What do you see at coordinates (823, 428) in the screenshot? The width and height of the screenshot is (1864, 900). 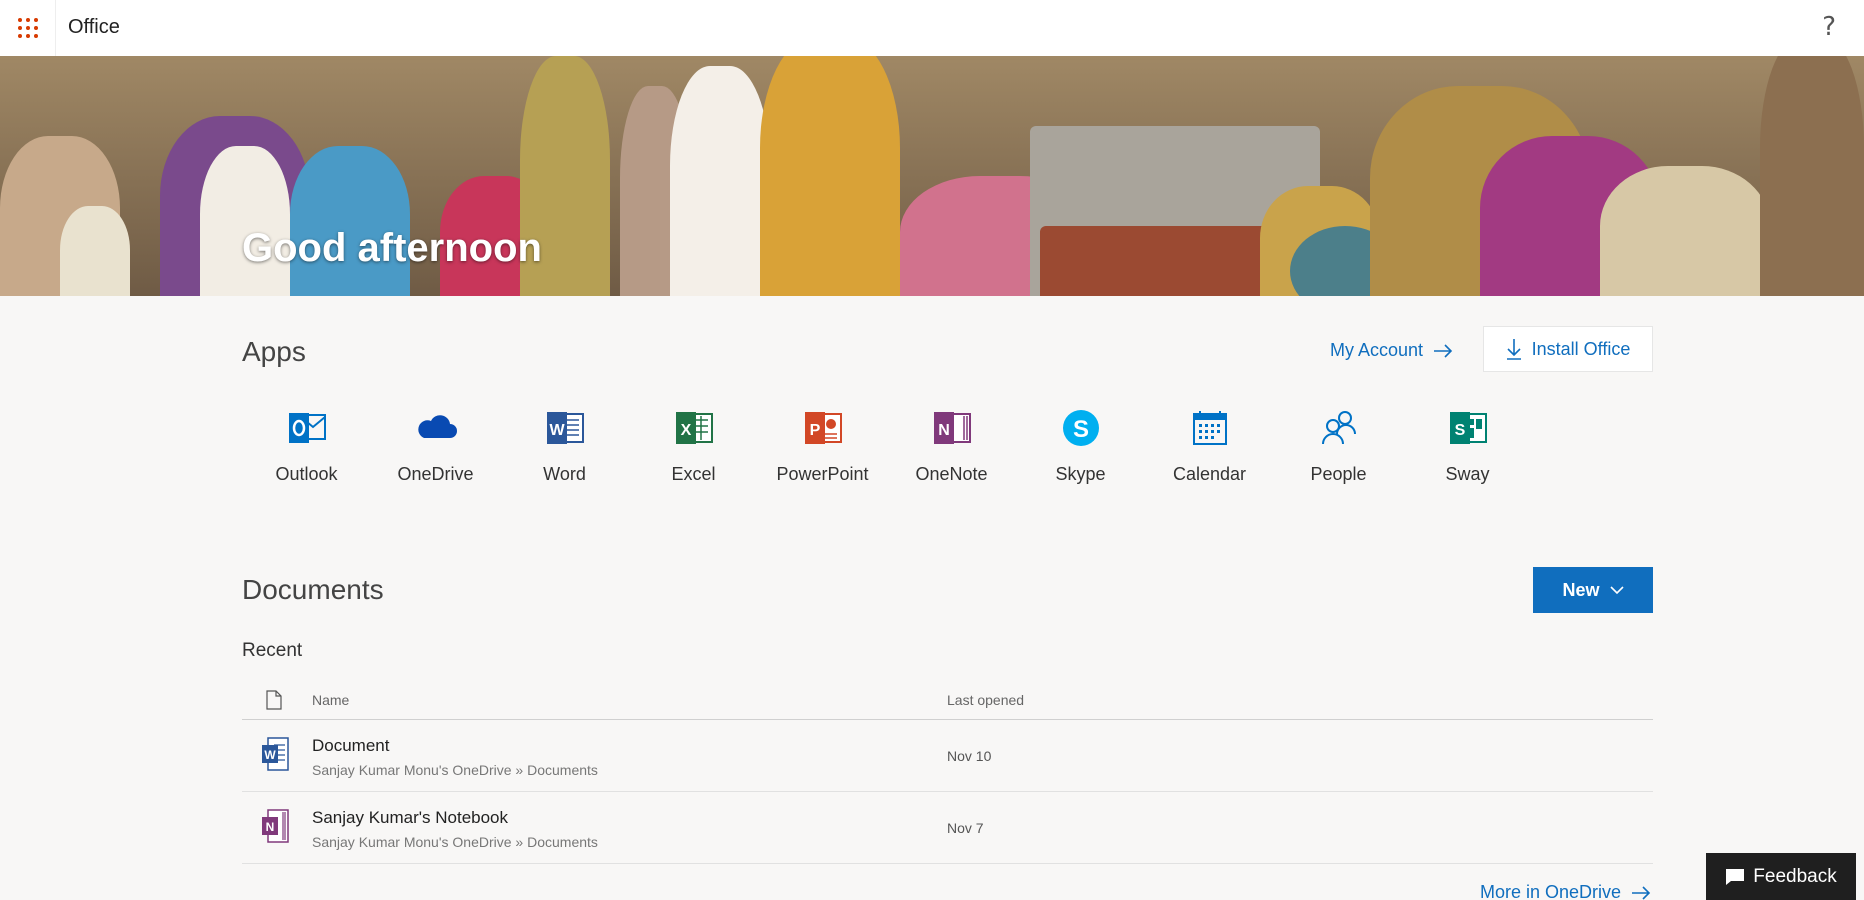 I see `powerpoint-icon: P` at bounding box center [823, 428].